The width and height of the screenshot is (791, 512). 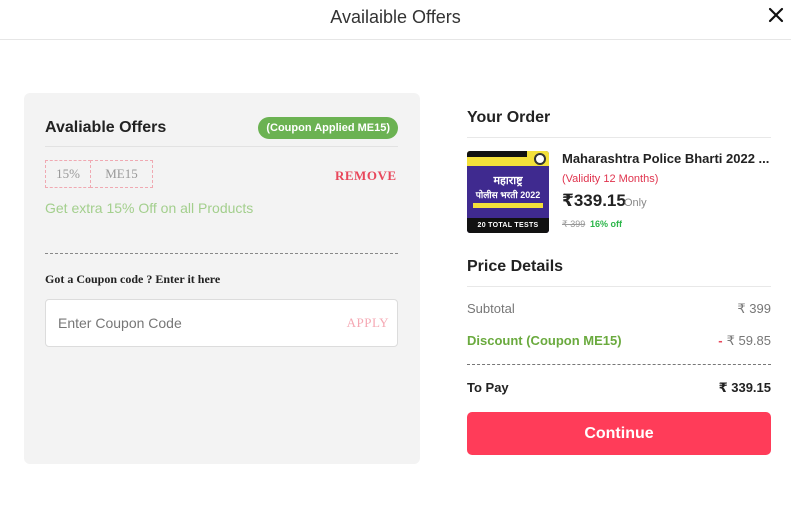 I want to click on coupon-percent: 15%, so click(x=68, y=174).